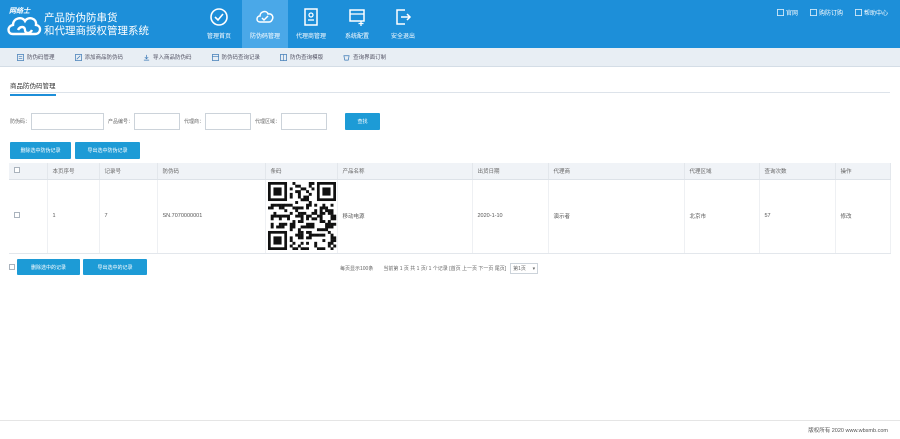  I want to click on agent-input, so click(228, 121).